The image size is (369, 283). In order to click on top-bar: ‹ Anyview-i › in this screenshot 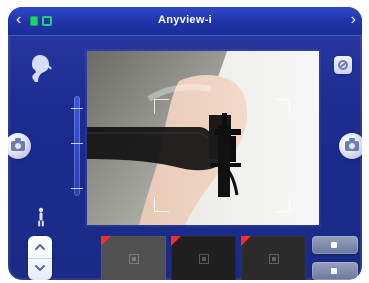, I will do `click(185, 21)`.